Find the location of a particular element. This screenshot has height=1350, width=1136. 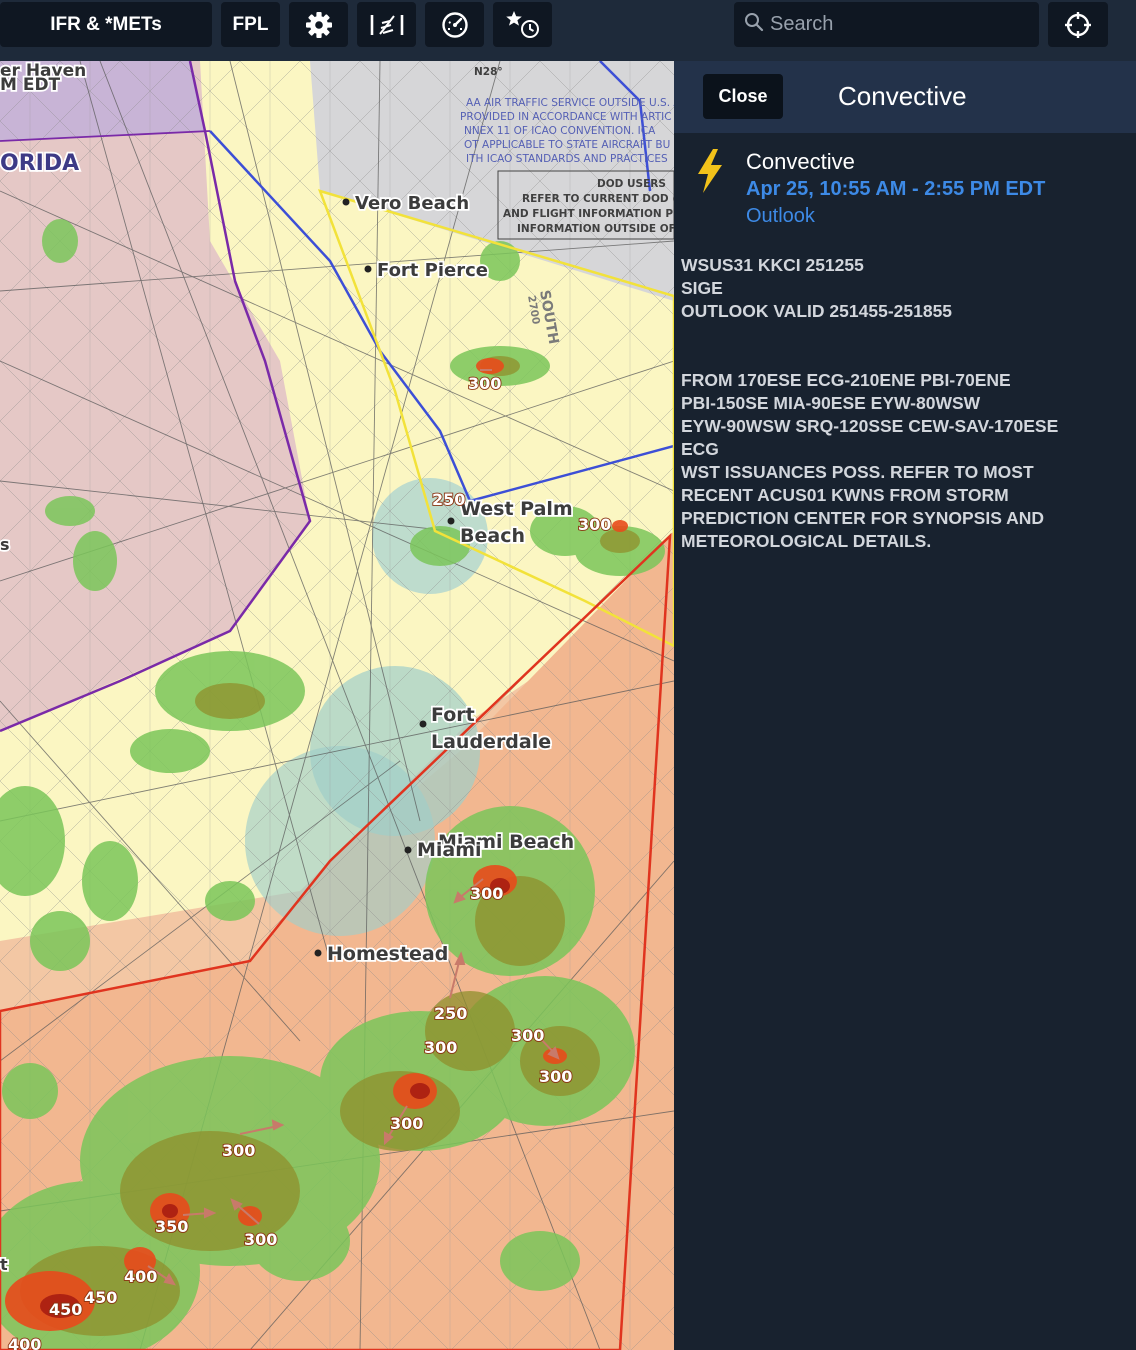

map-label-lauderdale: Lauderdale is located at coordinates (491, 742).